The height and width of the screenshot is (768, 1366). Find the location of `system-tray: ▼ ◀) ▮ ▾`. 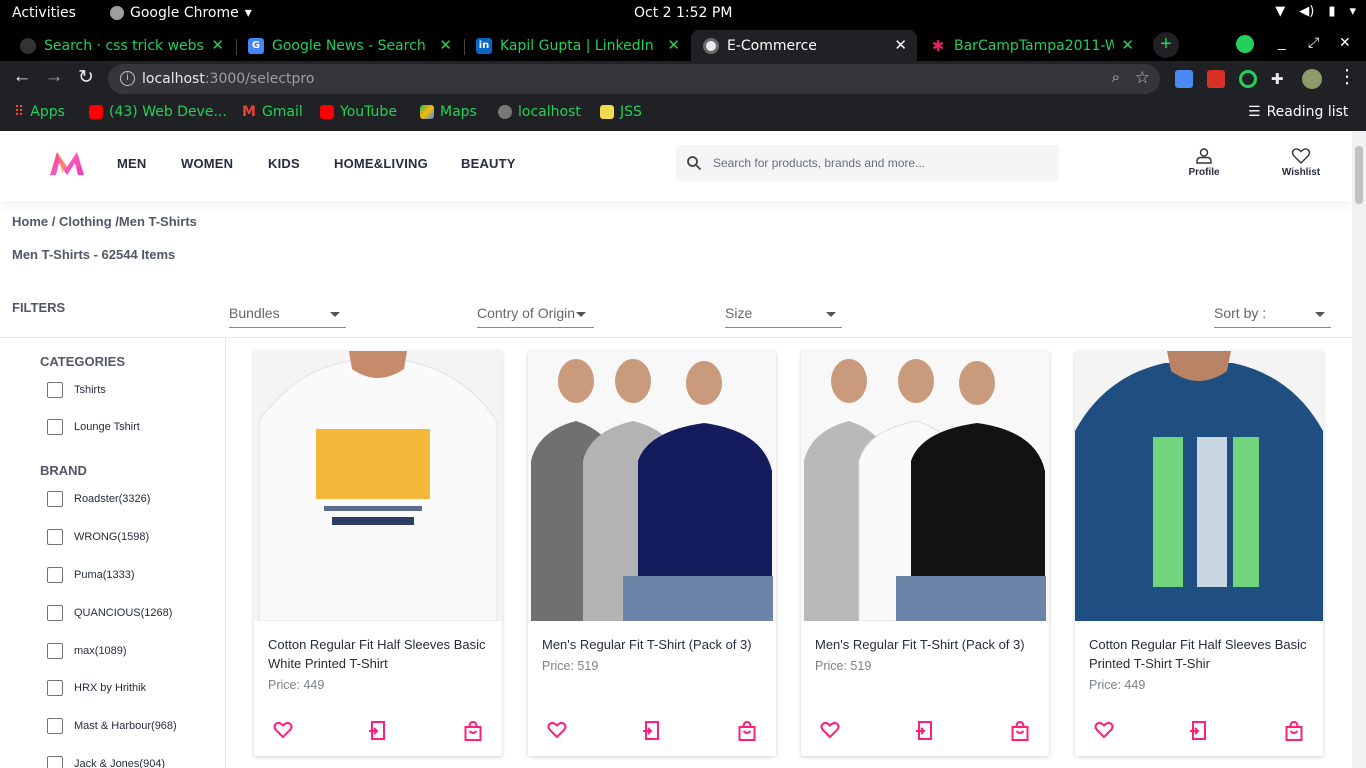

system-tray: ▼ ◀) ▮ ▾ is located at coordinates (1315, 11).